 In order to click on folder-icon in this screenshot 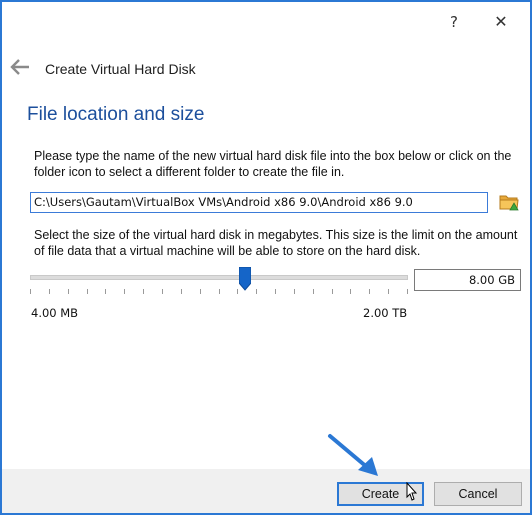, I will do `click(509, 202)`.